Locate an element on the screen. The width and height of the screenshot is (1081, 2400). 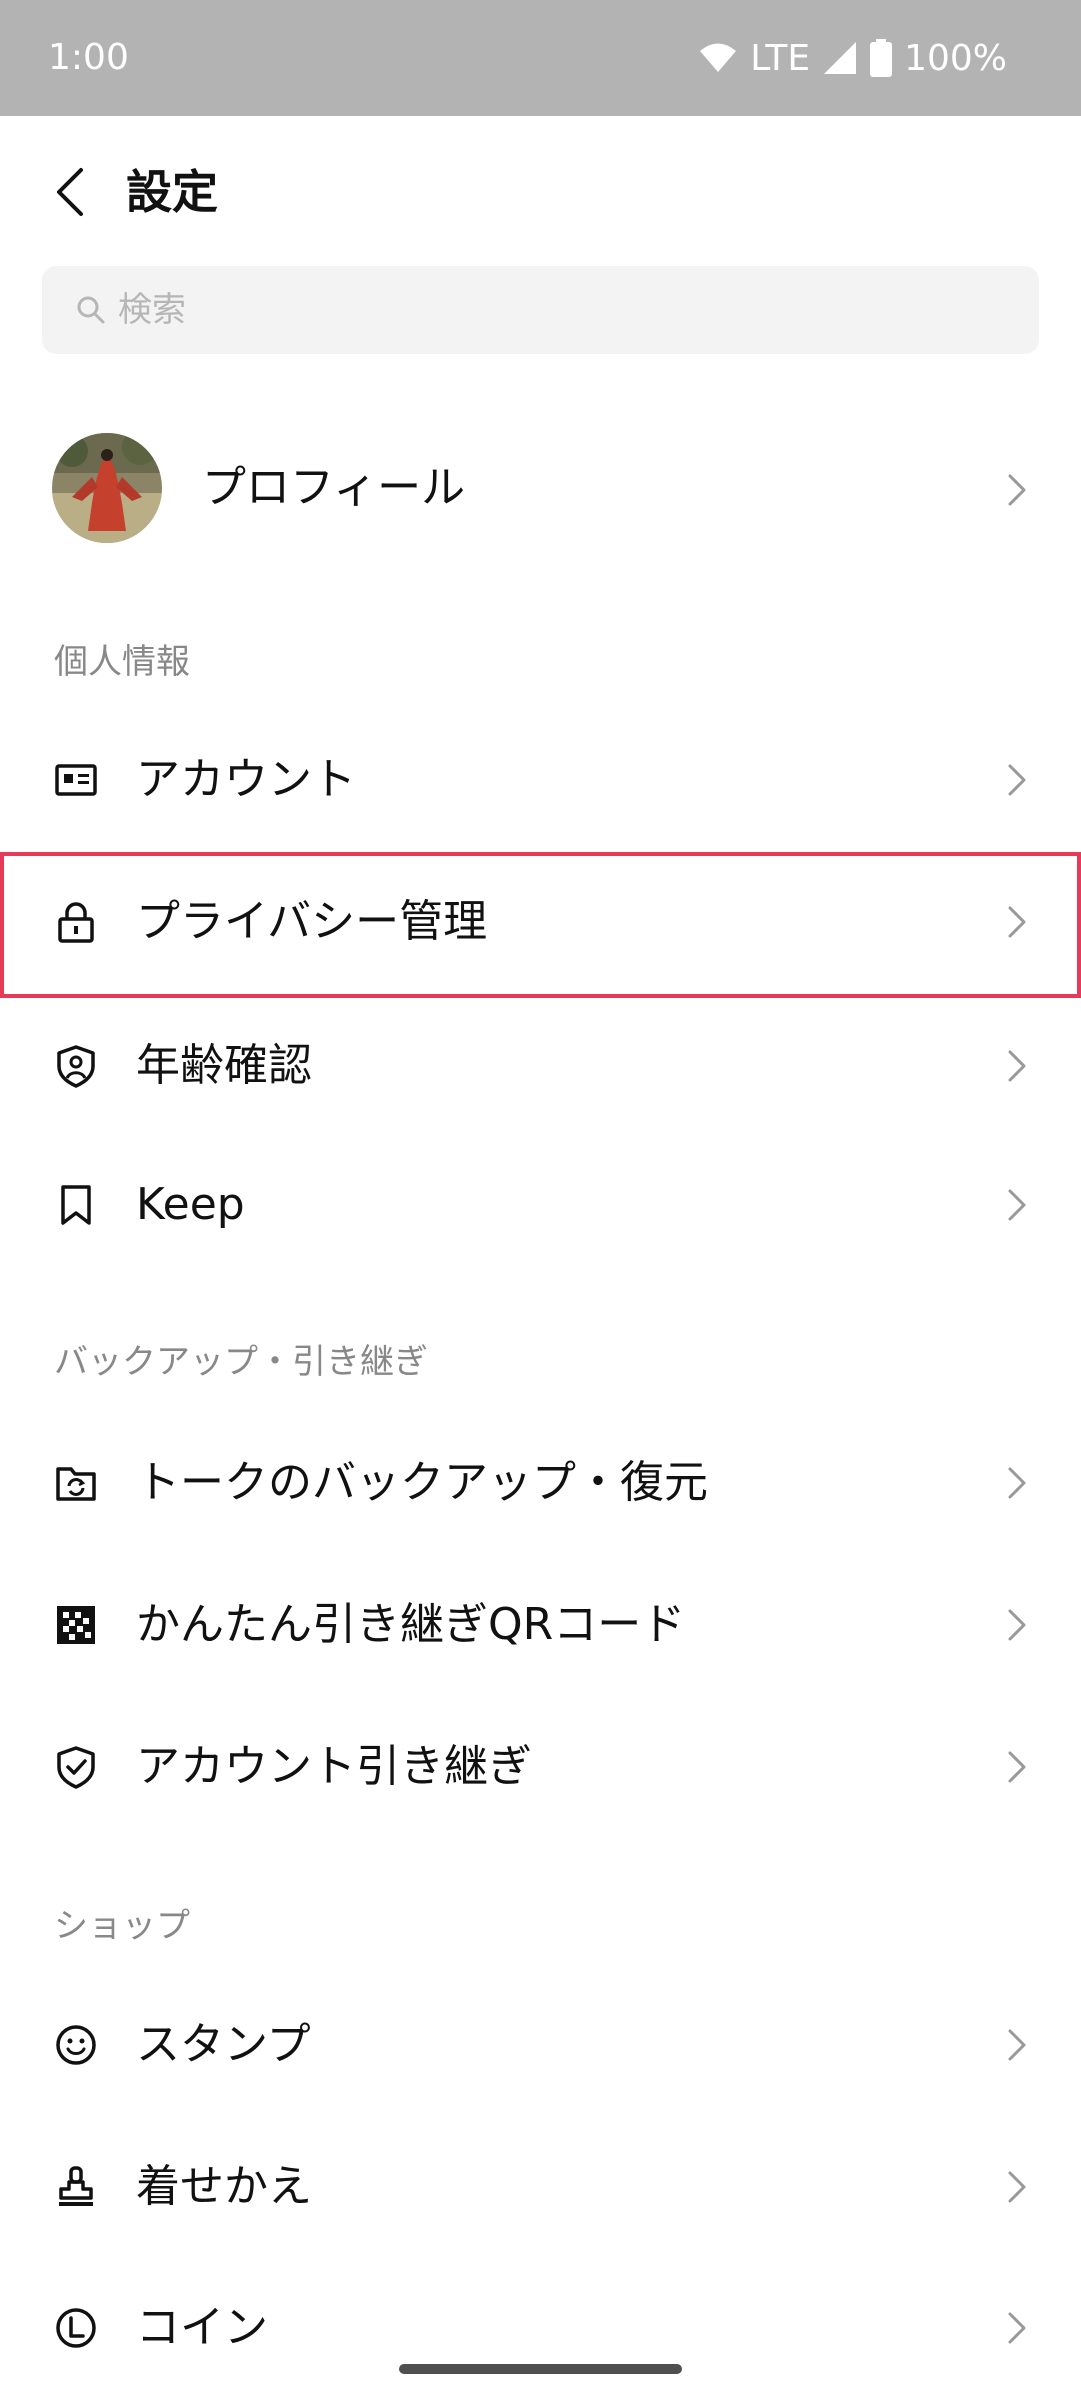
status-time: 1:00 is located at coordinates (88, 57).